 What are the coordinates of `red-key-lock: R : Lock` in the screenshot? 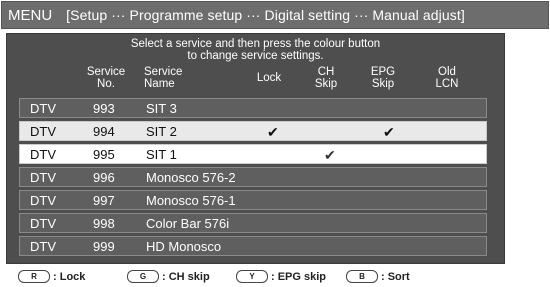 It's located at (51, 276).